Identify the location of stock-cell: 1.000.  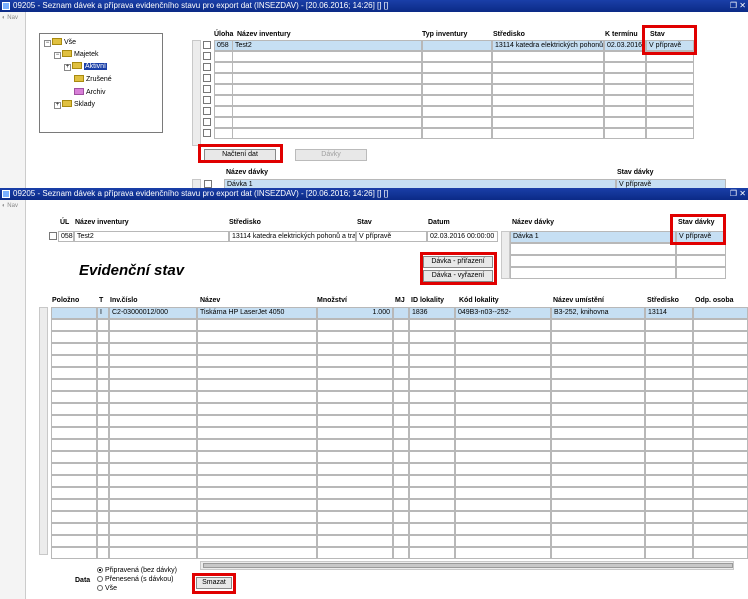
(355, 313).